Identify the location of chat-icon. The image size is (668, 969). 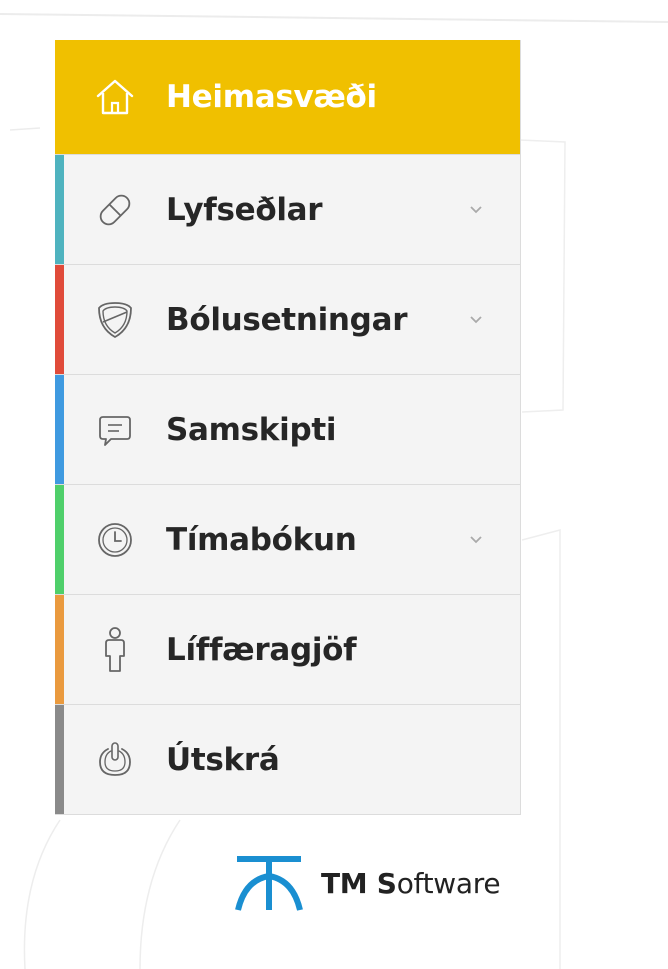
(115, 430).